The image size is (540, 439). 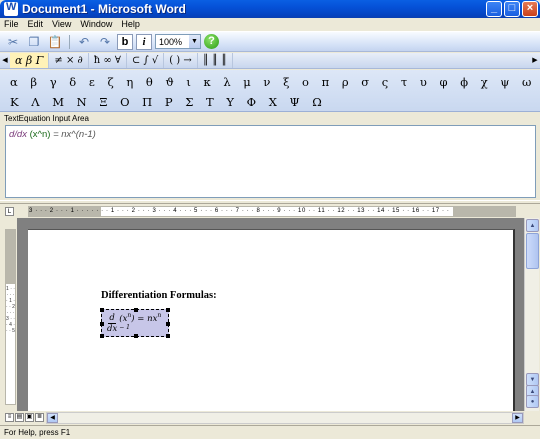 What do you see at coordinates (96, 24) in the screenshot?
I see `menu-window: Window` at bounding box center [96, 24].